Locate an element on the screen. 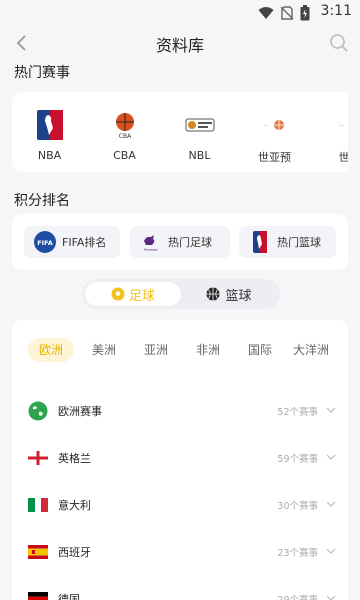  status-icons is located at coordinates (284, 13).